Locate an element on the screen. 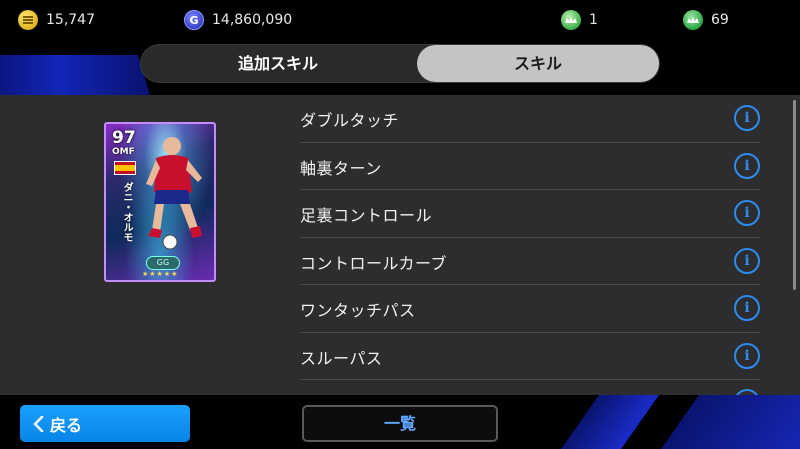  list-button: 一覧 is located at coordinates (400, 423).